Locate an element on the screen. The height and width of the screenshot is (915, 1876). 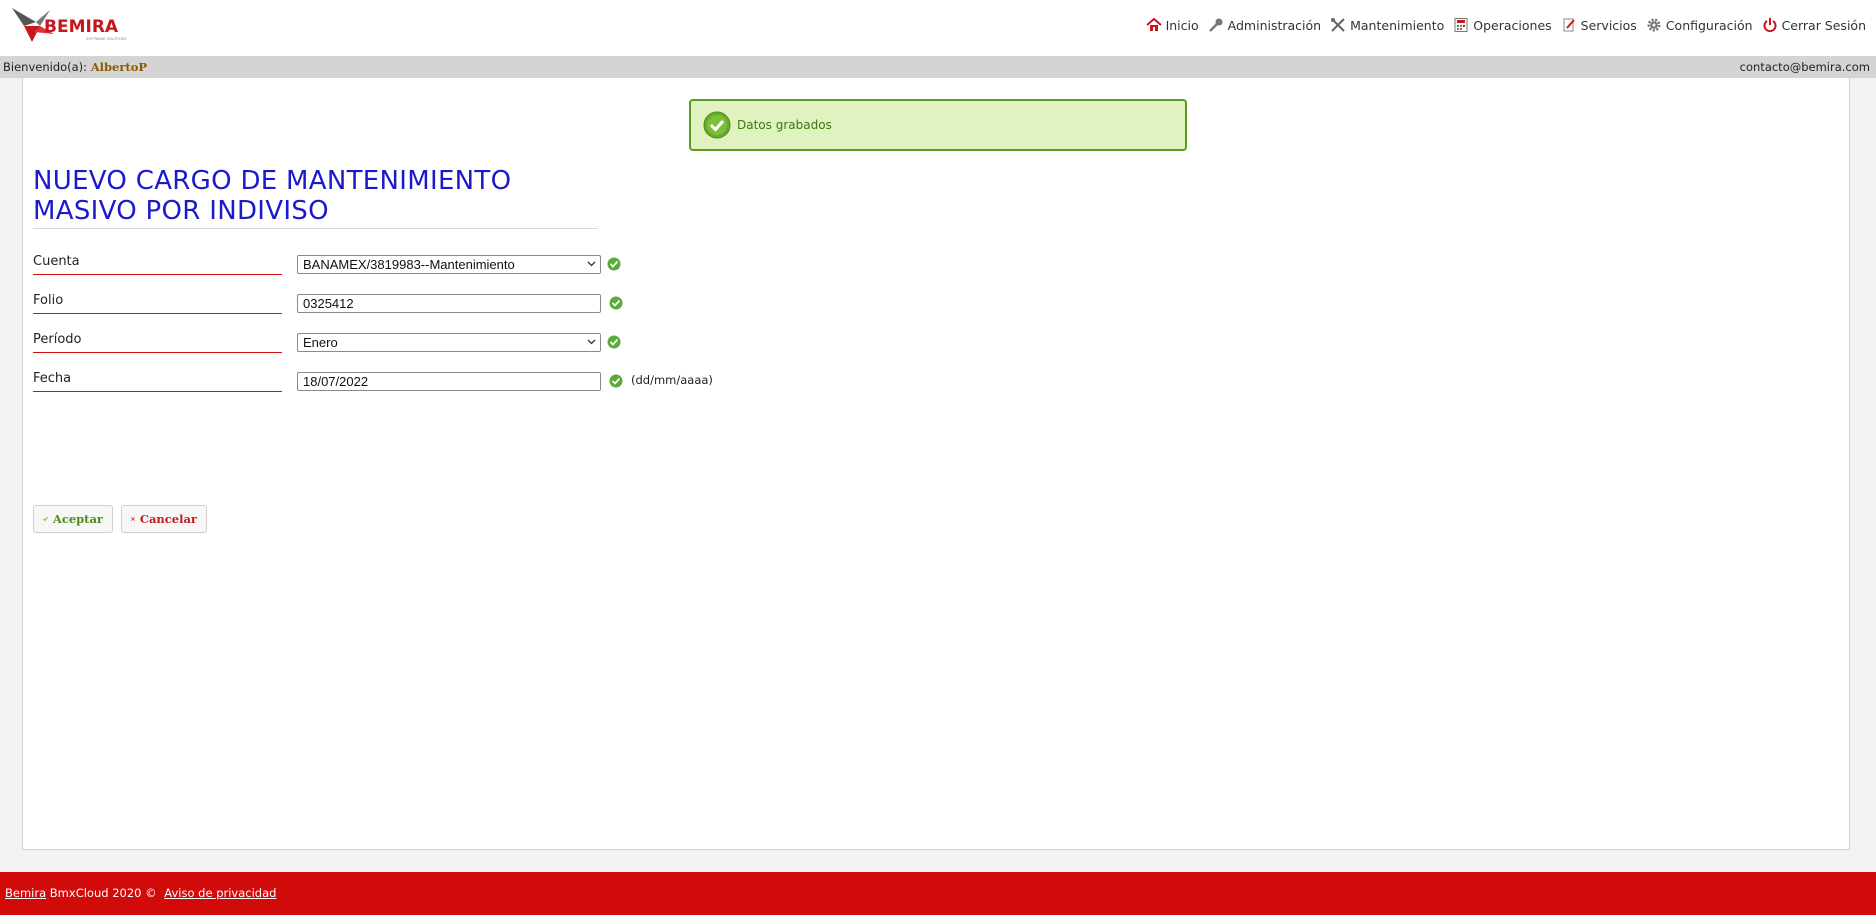
privacy-link: Aviso de privacidad is located at coordinates (220, 893).